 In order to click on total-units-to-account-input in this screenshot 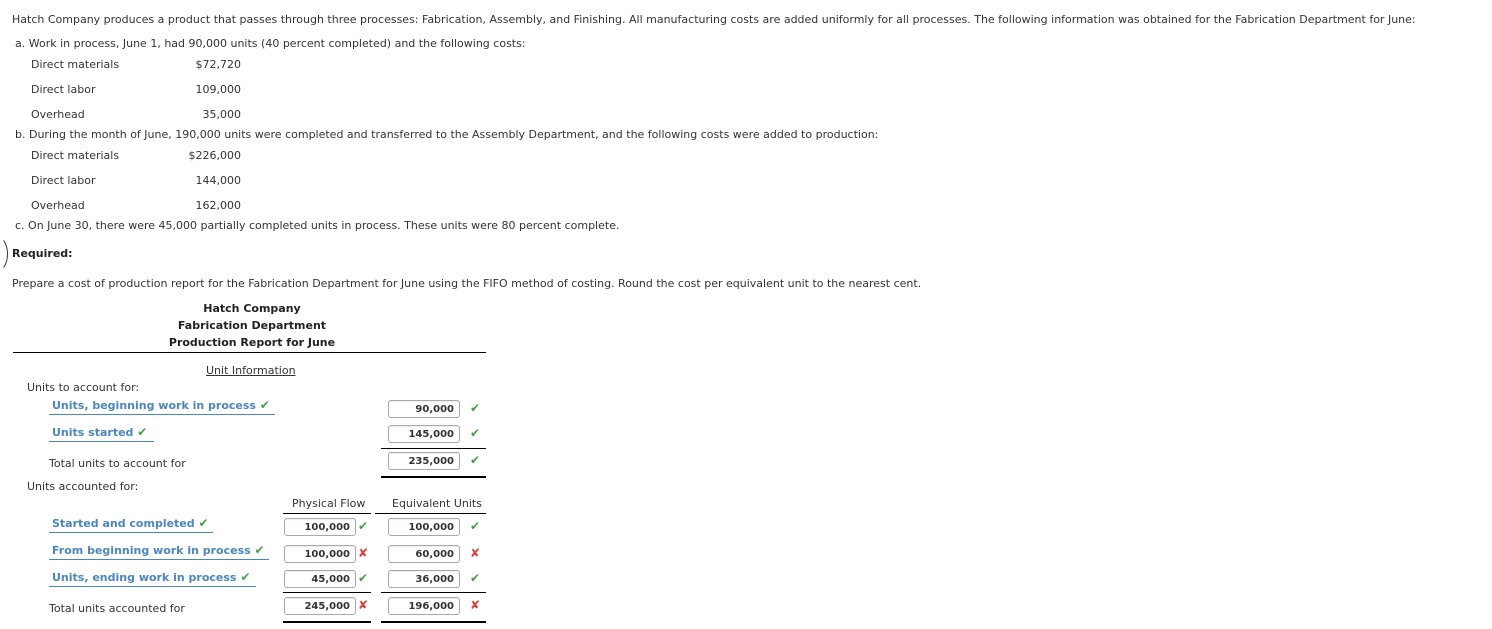, I will do `click(424, 461)`.